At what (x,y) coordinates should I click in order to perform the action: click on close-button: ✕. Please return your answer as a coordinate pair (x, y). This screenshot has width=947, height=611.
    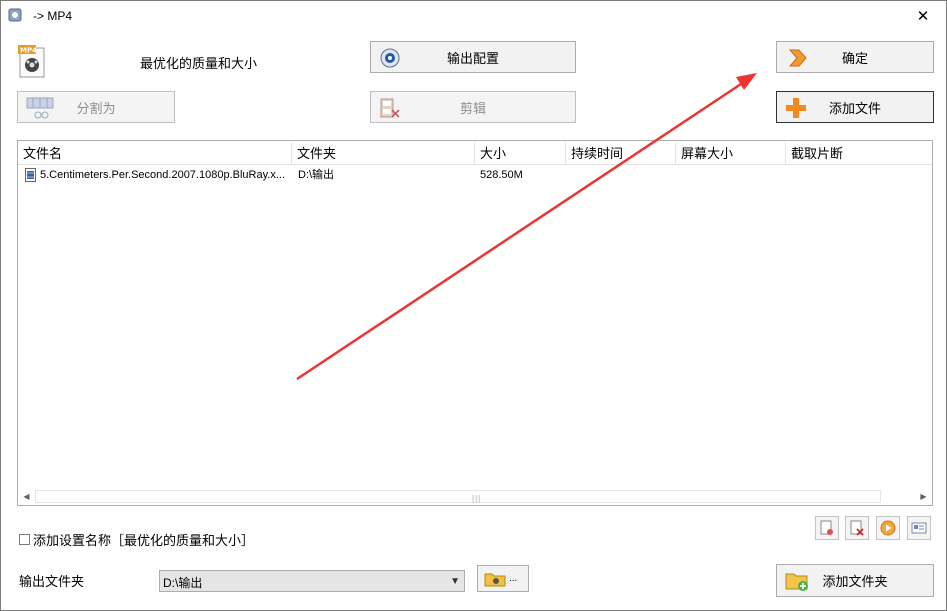
    Looking at the image, I should click on (923, 16).